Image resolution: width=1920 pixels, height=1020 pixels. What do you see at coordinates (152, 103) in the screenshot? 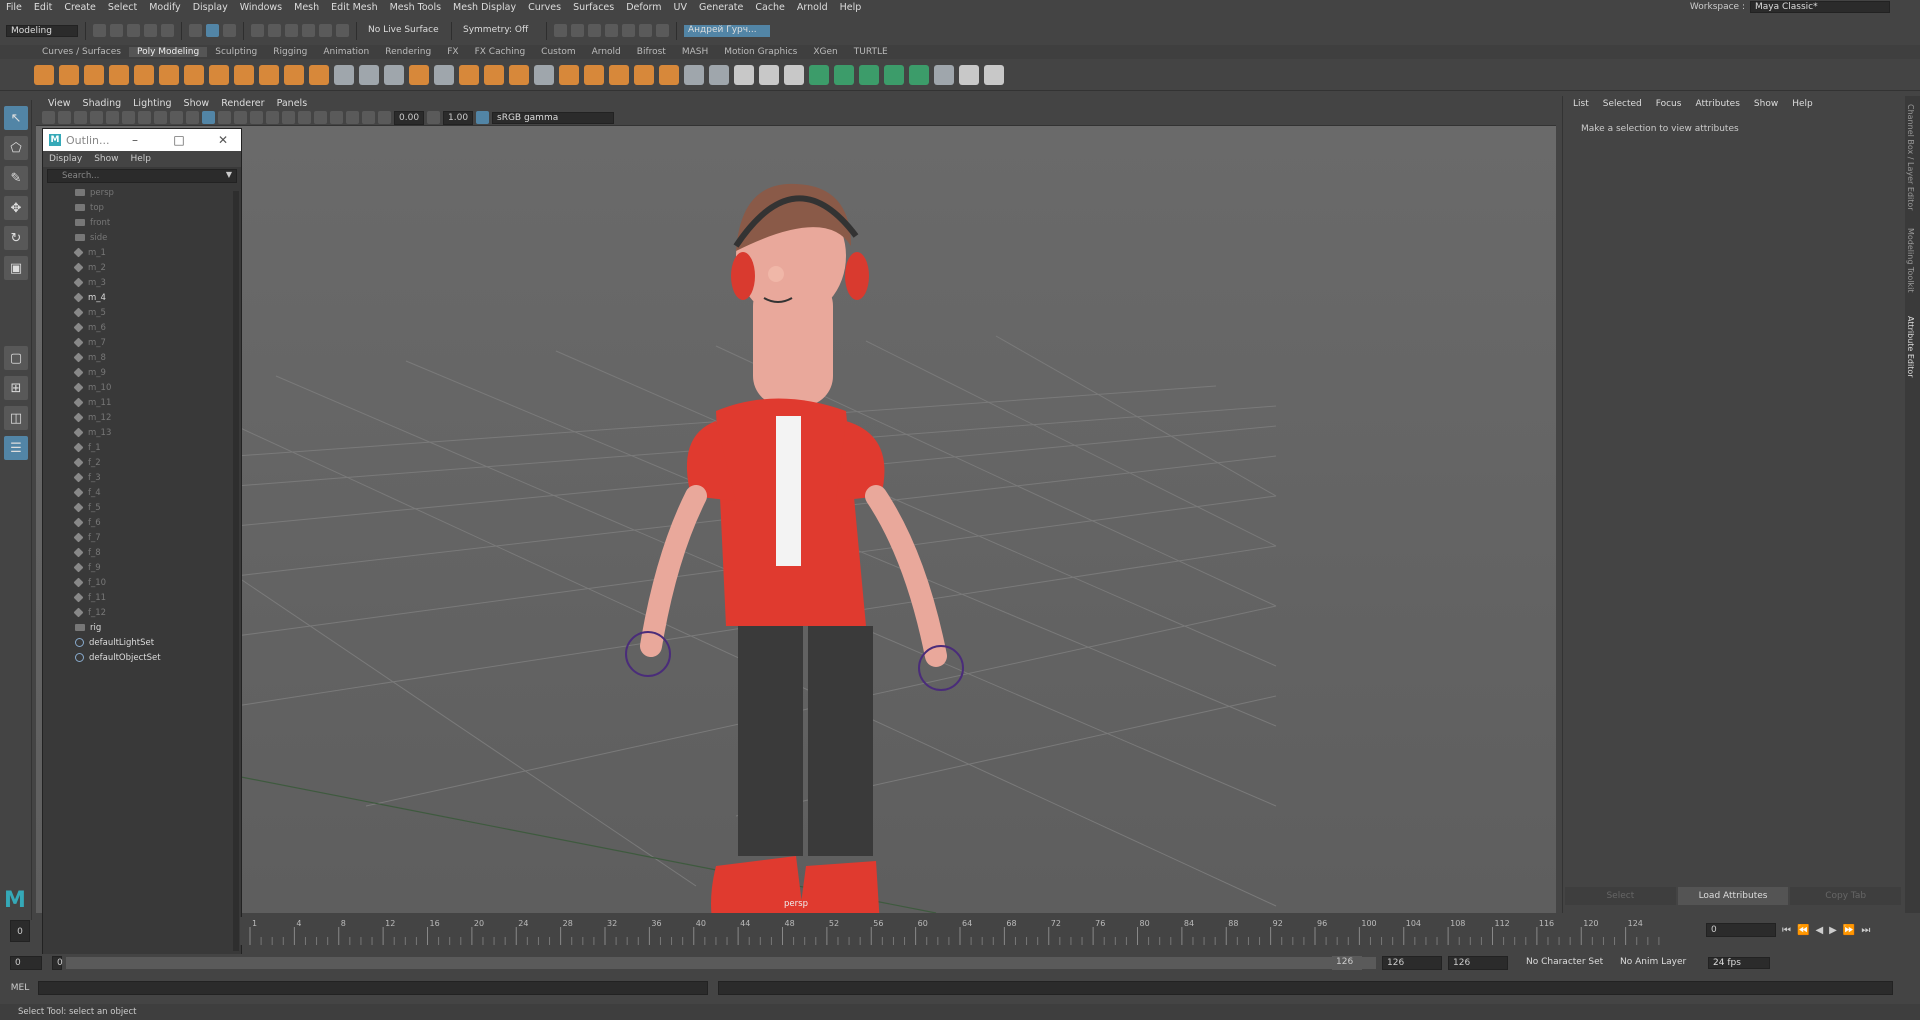
I see `viewport-menu-lighting: Lighting` at bounding box center [152, 103].